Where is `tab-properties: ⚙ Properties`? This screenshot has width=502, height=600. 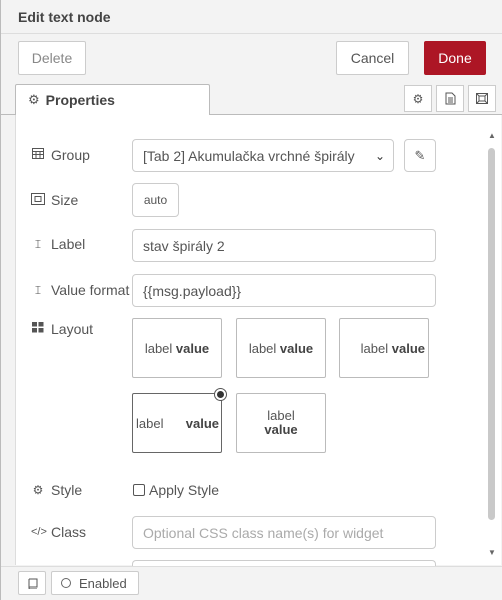
tab-properties: ⚙ Properties is located at coordinates (112, 100).